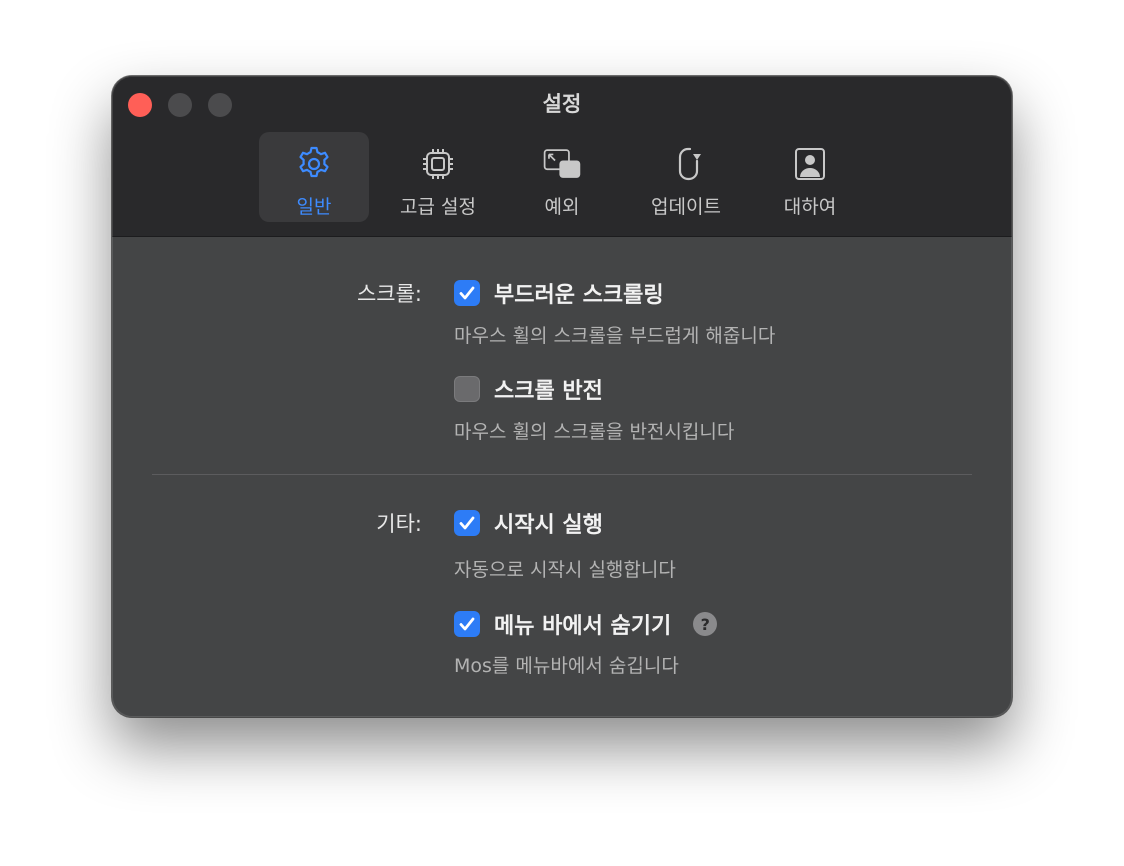 The image size is (1124, 866). I want to click on smooth-scroll-option: 부드러운 스크롤링, so click(559, 293).